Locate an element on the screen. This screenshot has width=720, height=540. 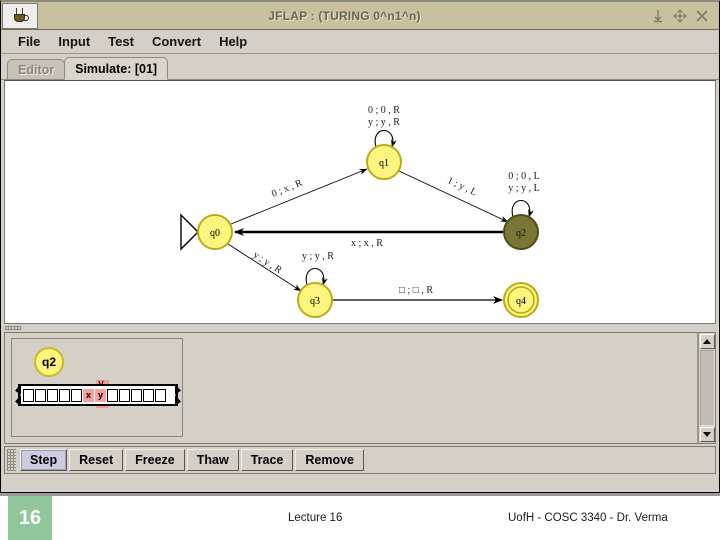
scroll-down-button is located at coordinates (707, 434).